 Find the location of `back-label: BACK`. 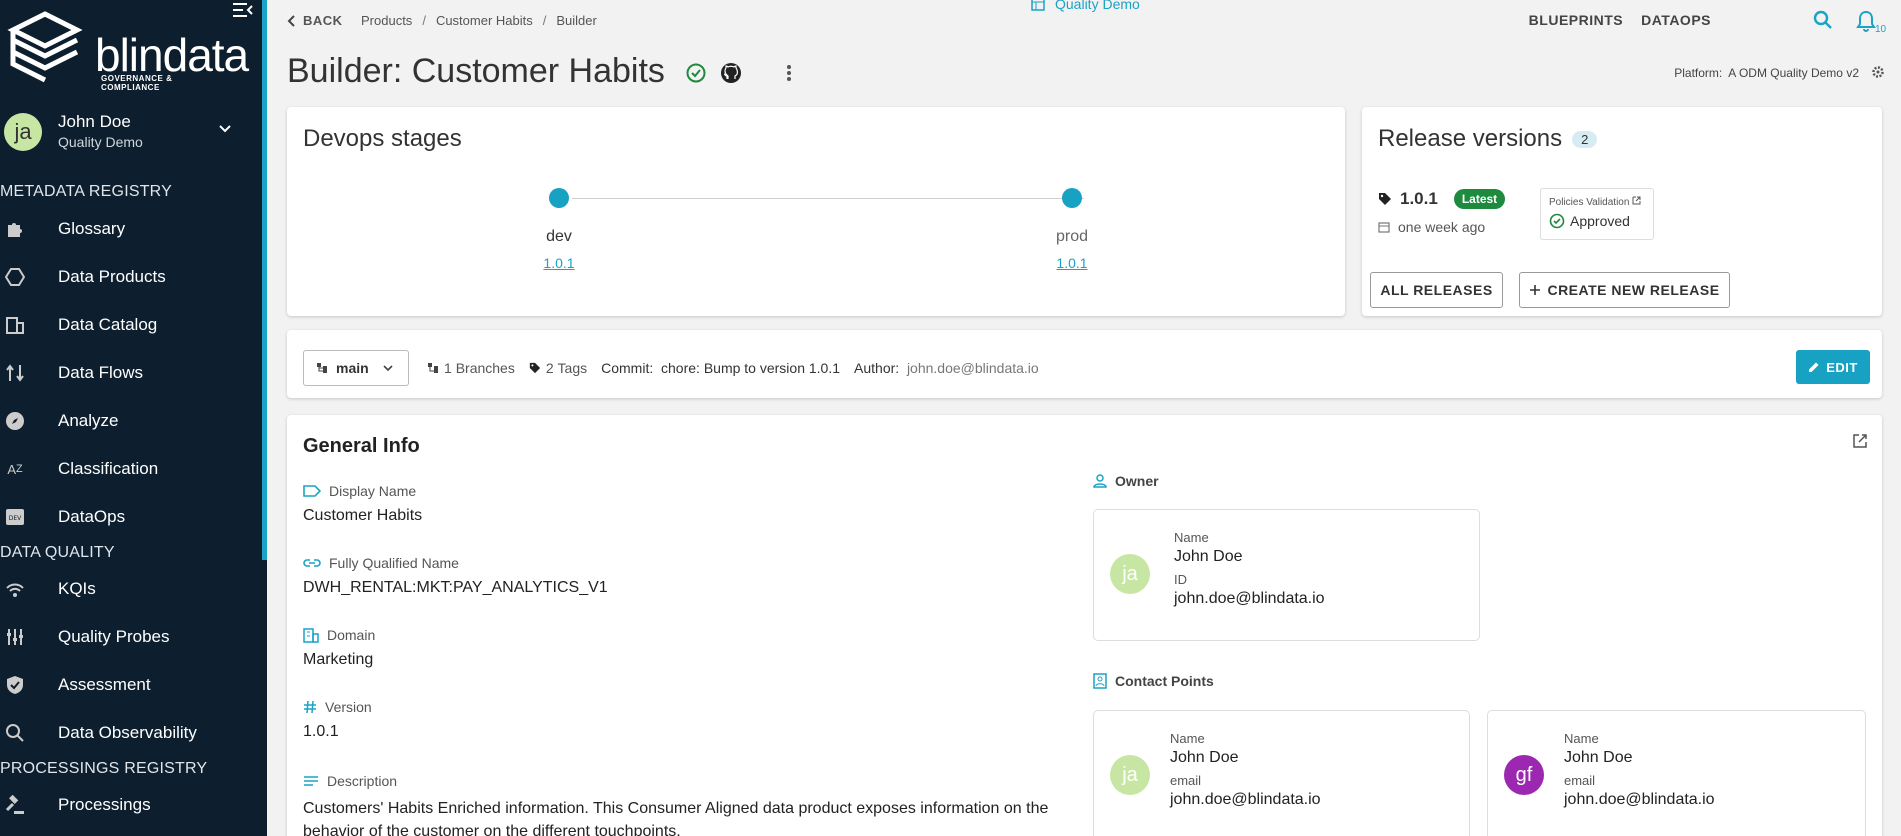

back-label: BACK is located at coordinates (323, 20).